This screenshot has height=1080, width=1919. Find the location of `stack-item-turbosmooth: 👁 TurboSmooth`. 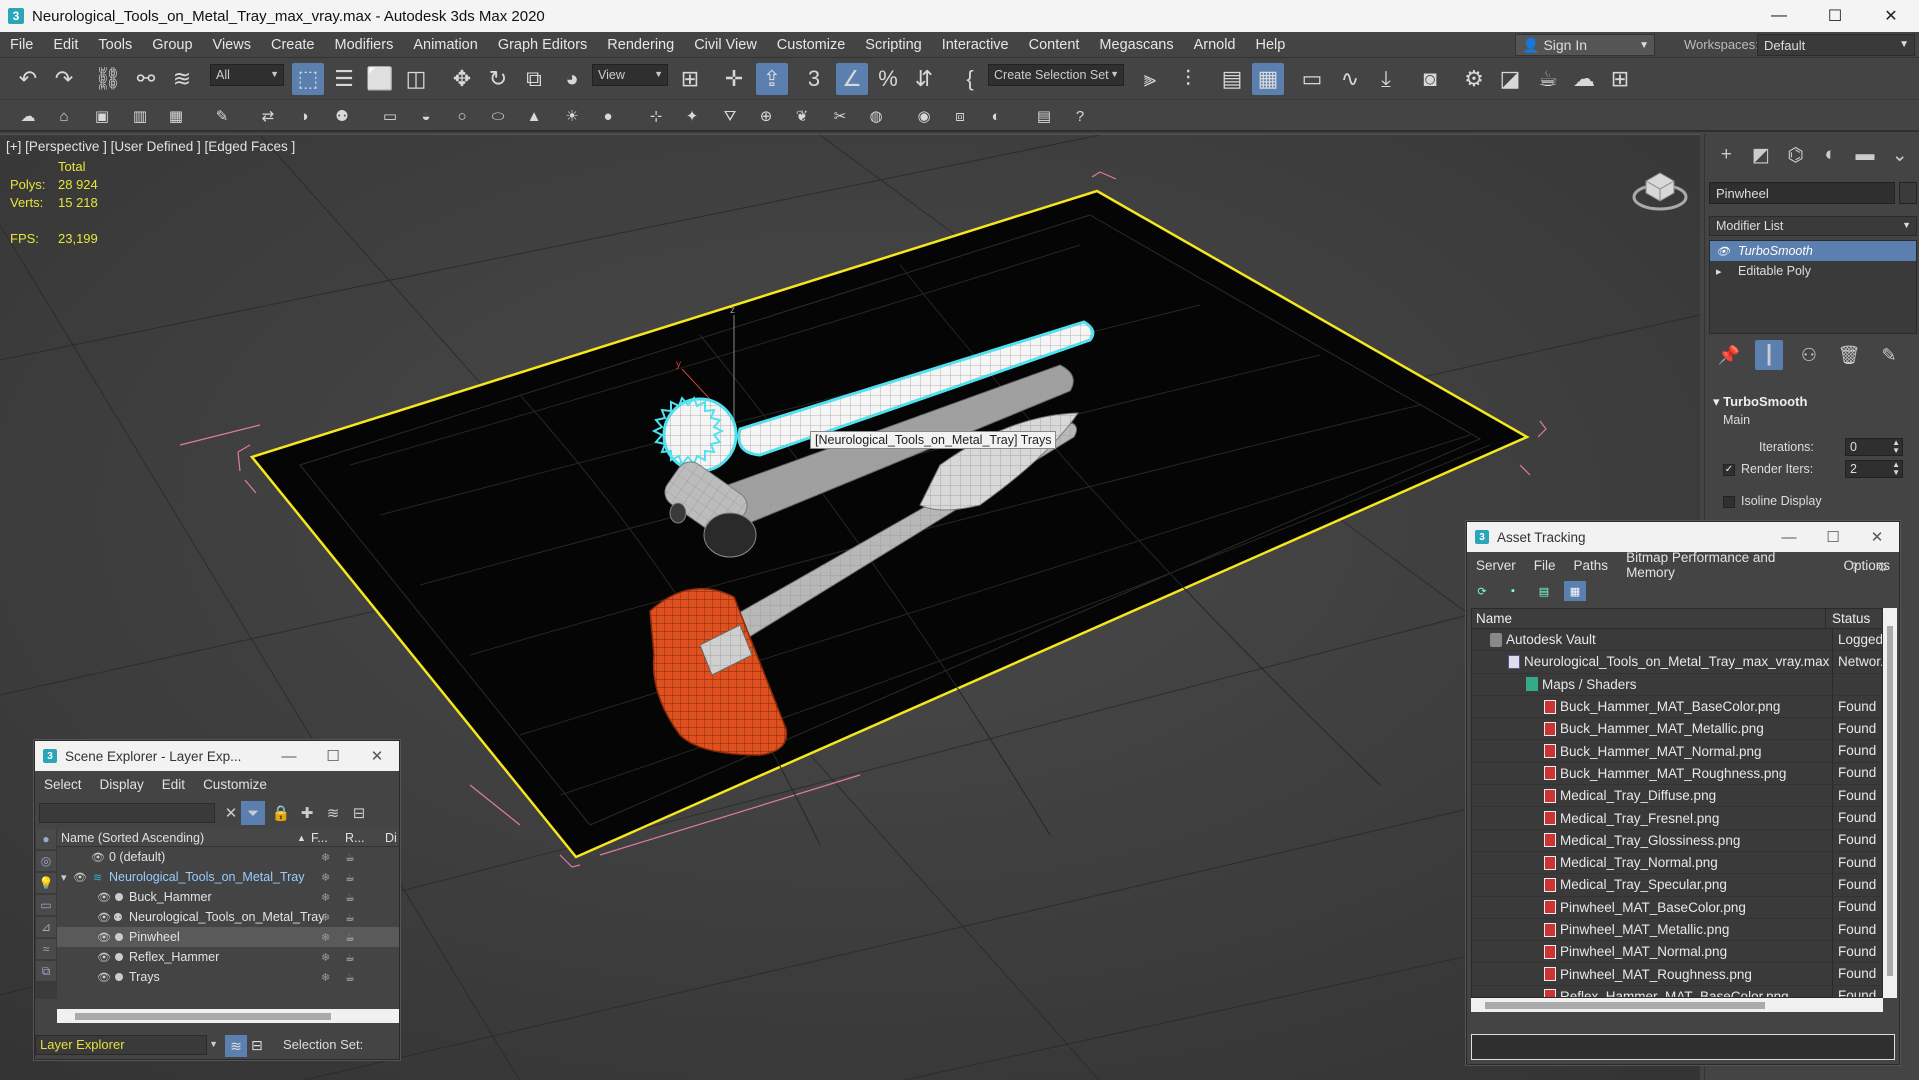

stack-item-turbosmooth: 👁 TurboSmooth is located at coordinates (1813, 251).